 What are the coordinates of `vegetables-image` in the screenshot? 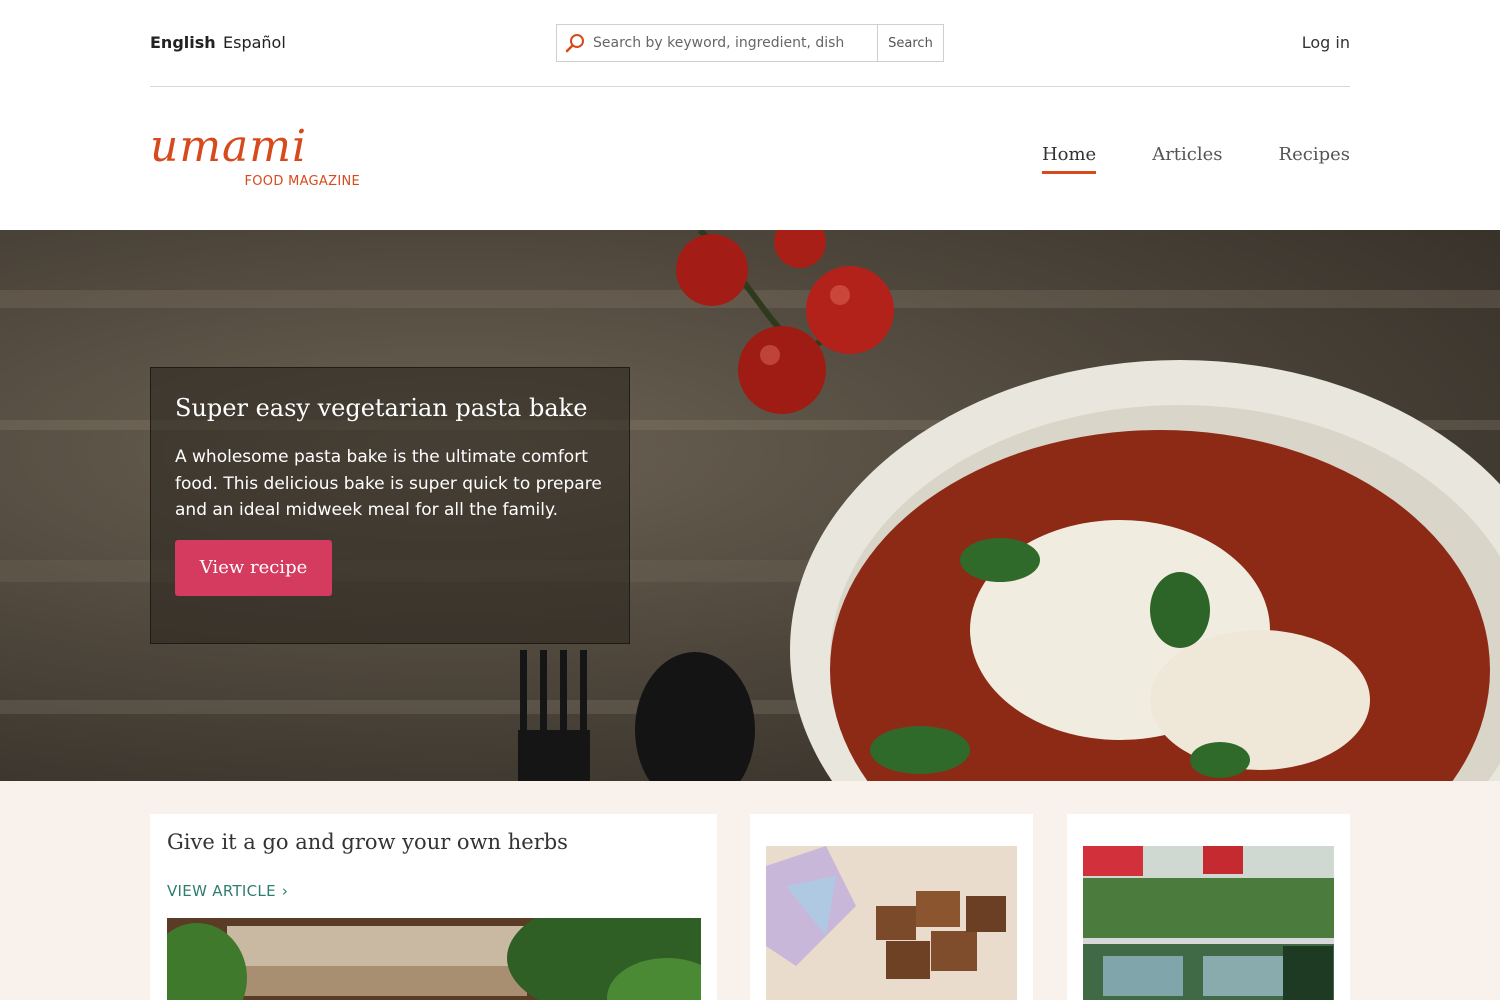 It's located at (1208, 923).